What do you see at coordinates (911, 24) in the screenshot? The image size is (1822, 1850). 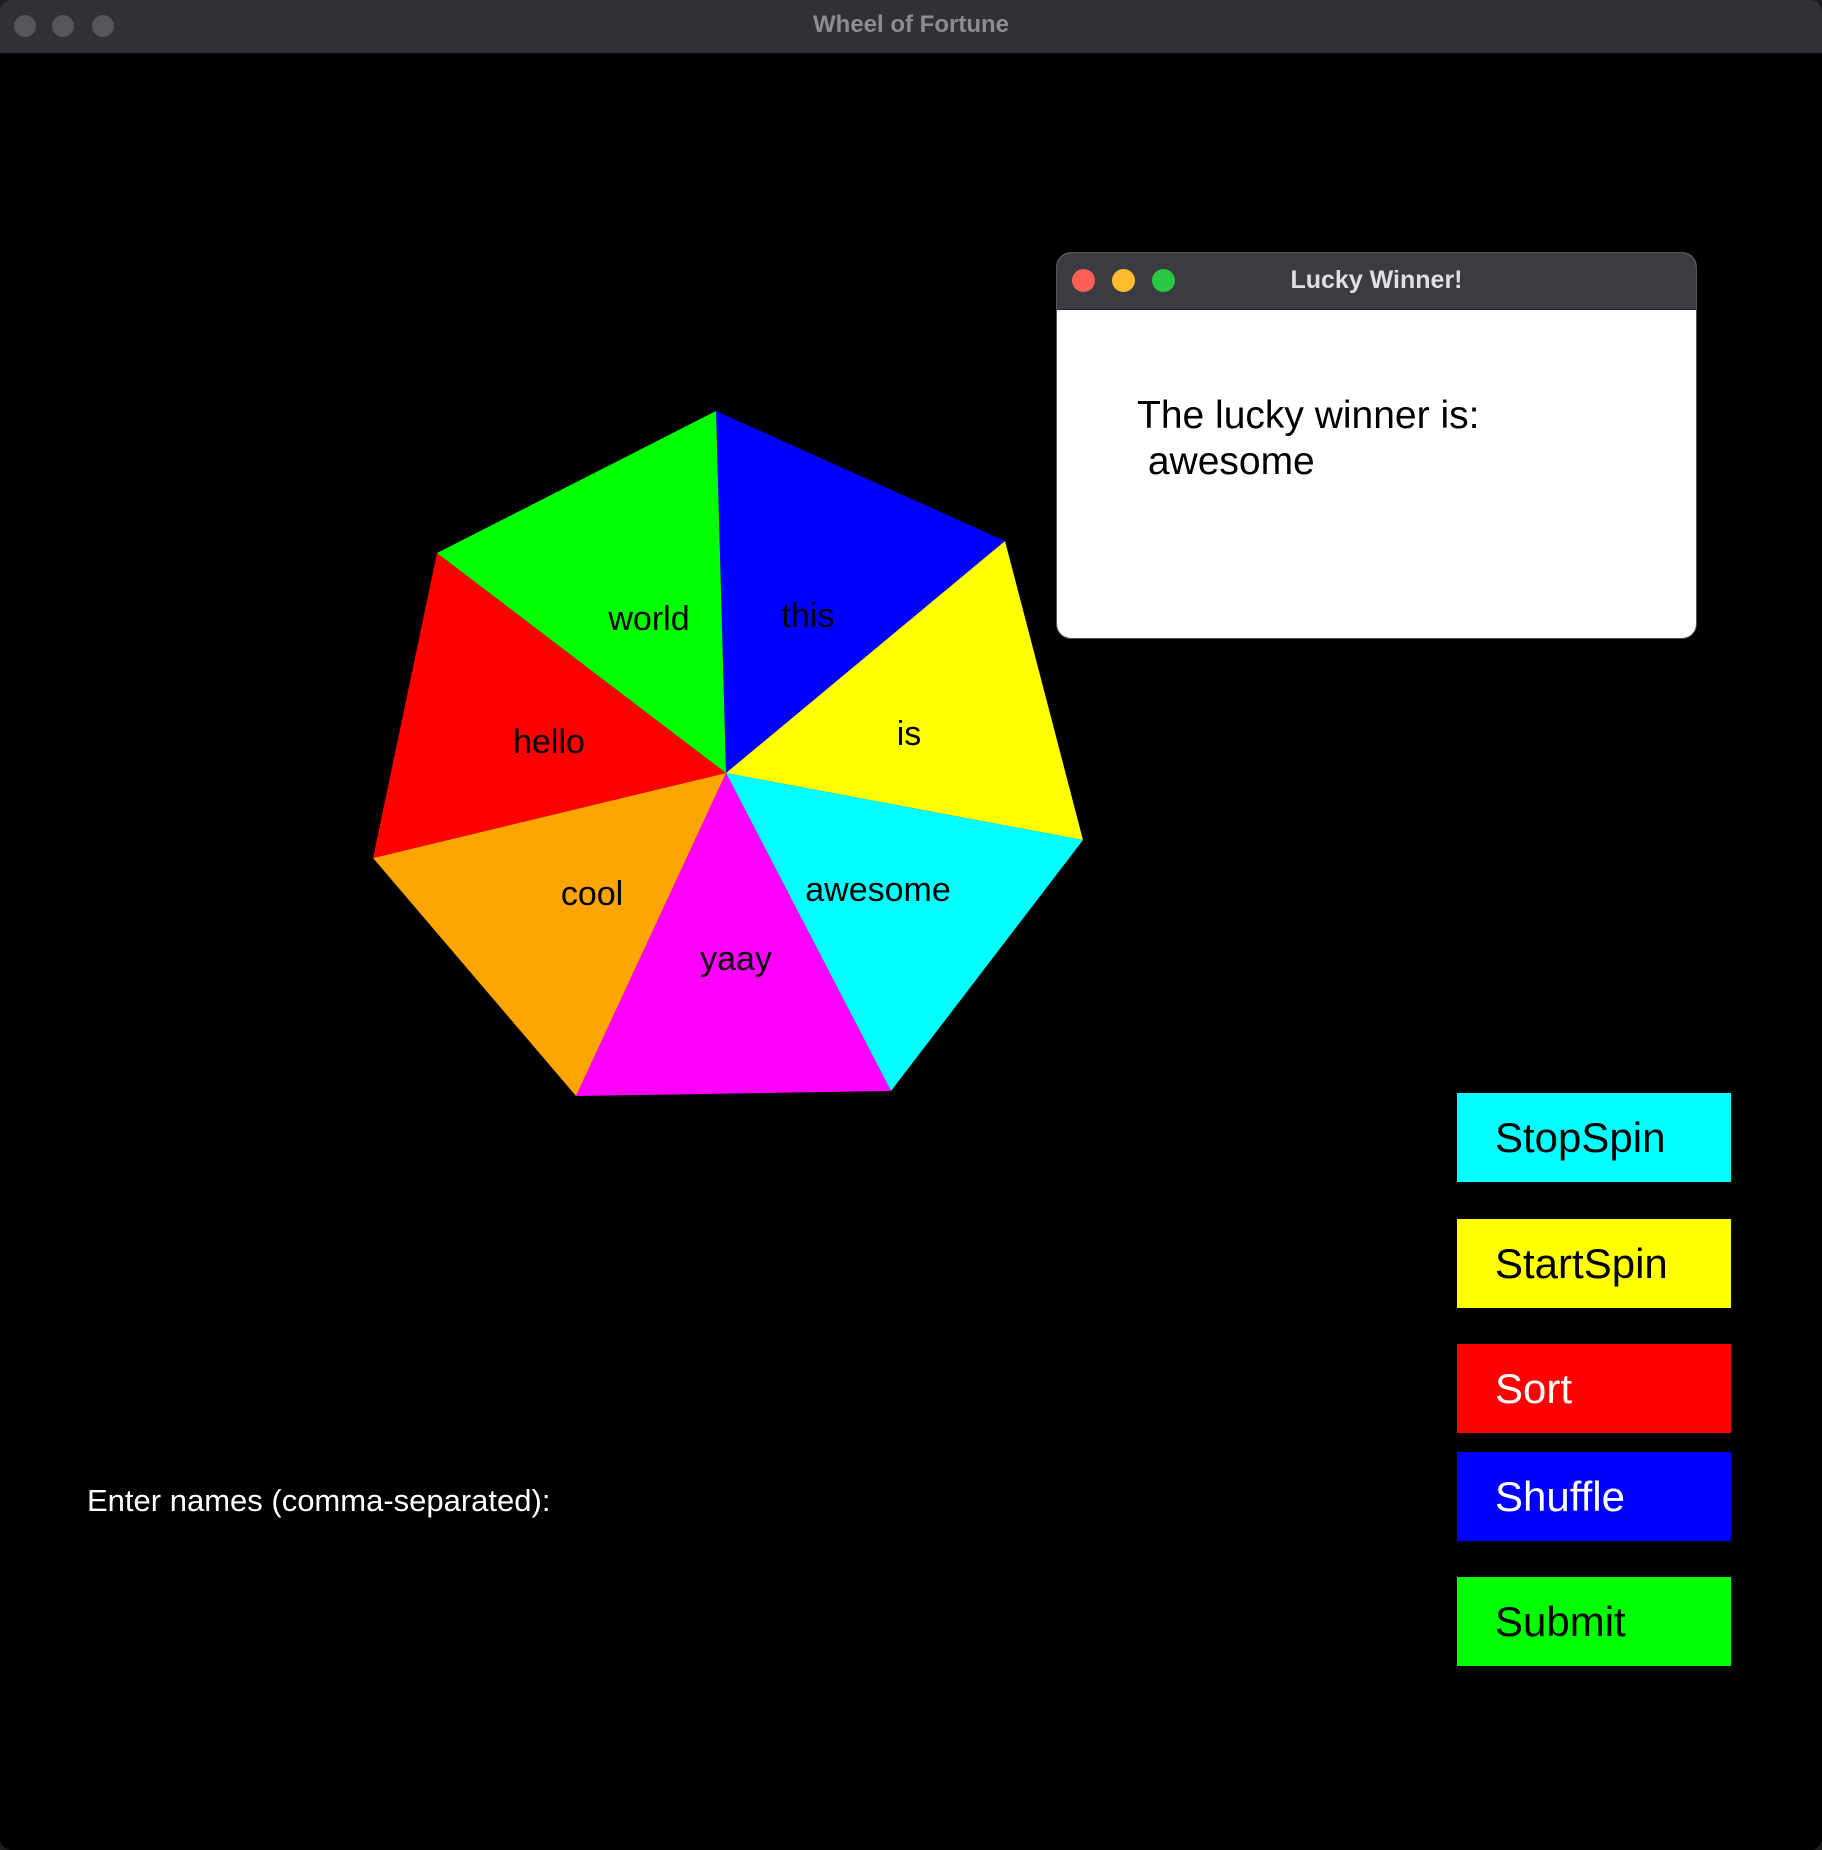 I see `window-title: Wheel of Fortune` at bounding box center [911, 24].